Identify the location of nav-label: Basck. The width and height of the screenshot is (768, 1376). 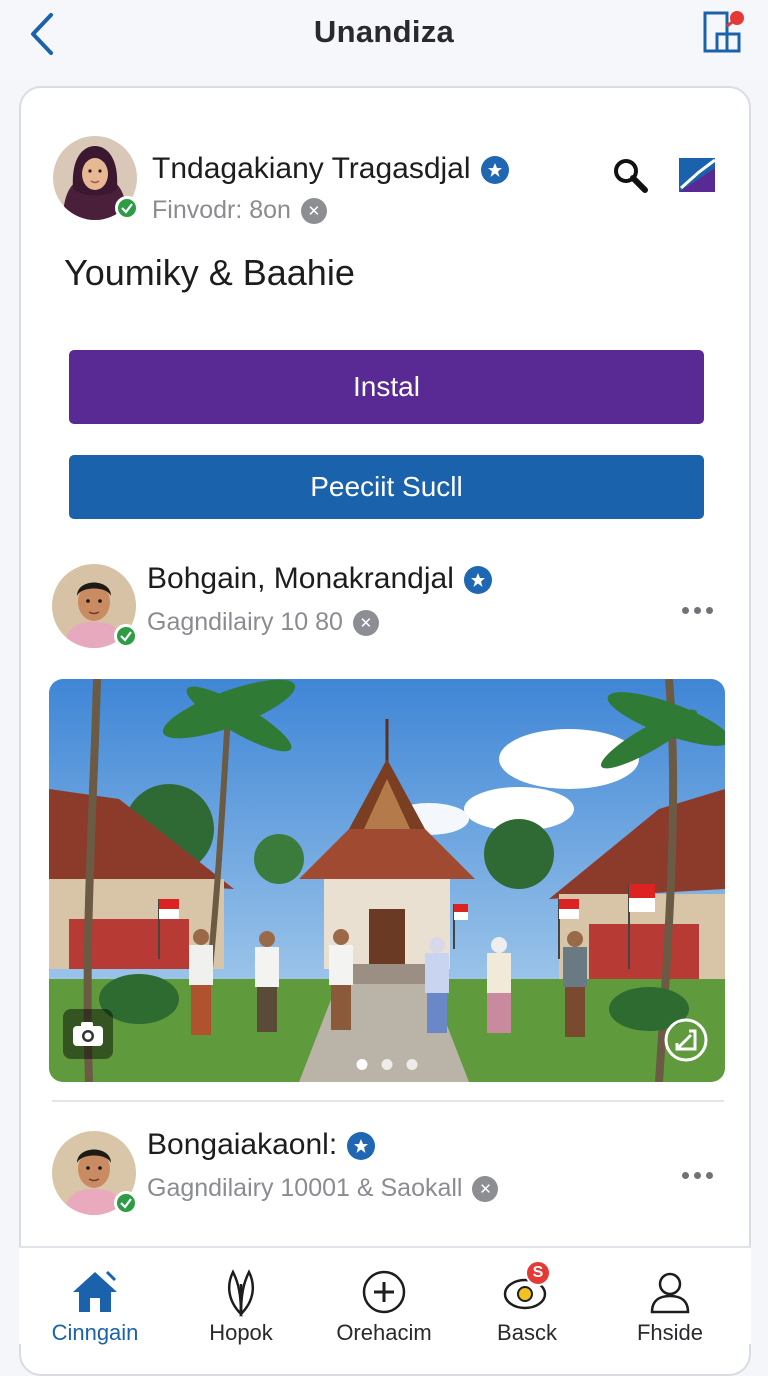
(527, 1332).